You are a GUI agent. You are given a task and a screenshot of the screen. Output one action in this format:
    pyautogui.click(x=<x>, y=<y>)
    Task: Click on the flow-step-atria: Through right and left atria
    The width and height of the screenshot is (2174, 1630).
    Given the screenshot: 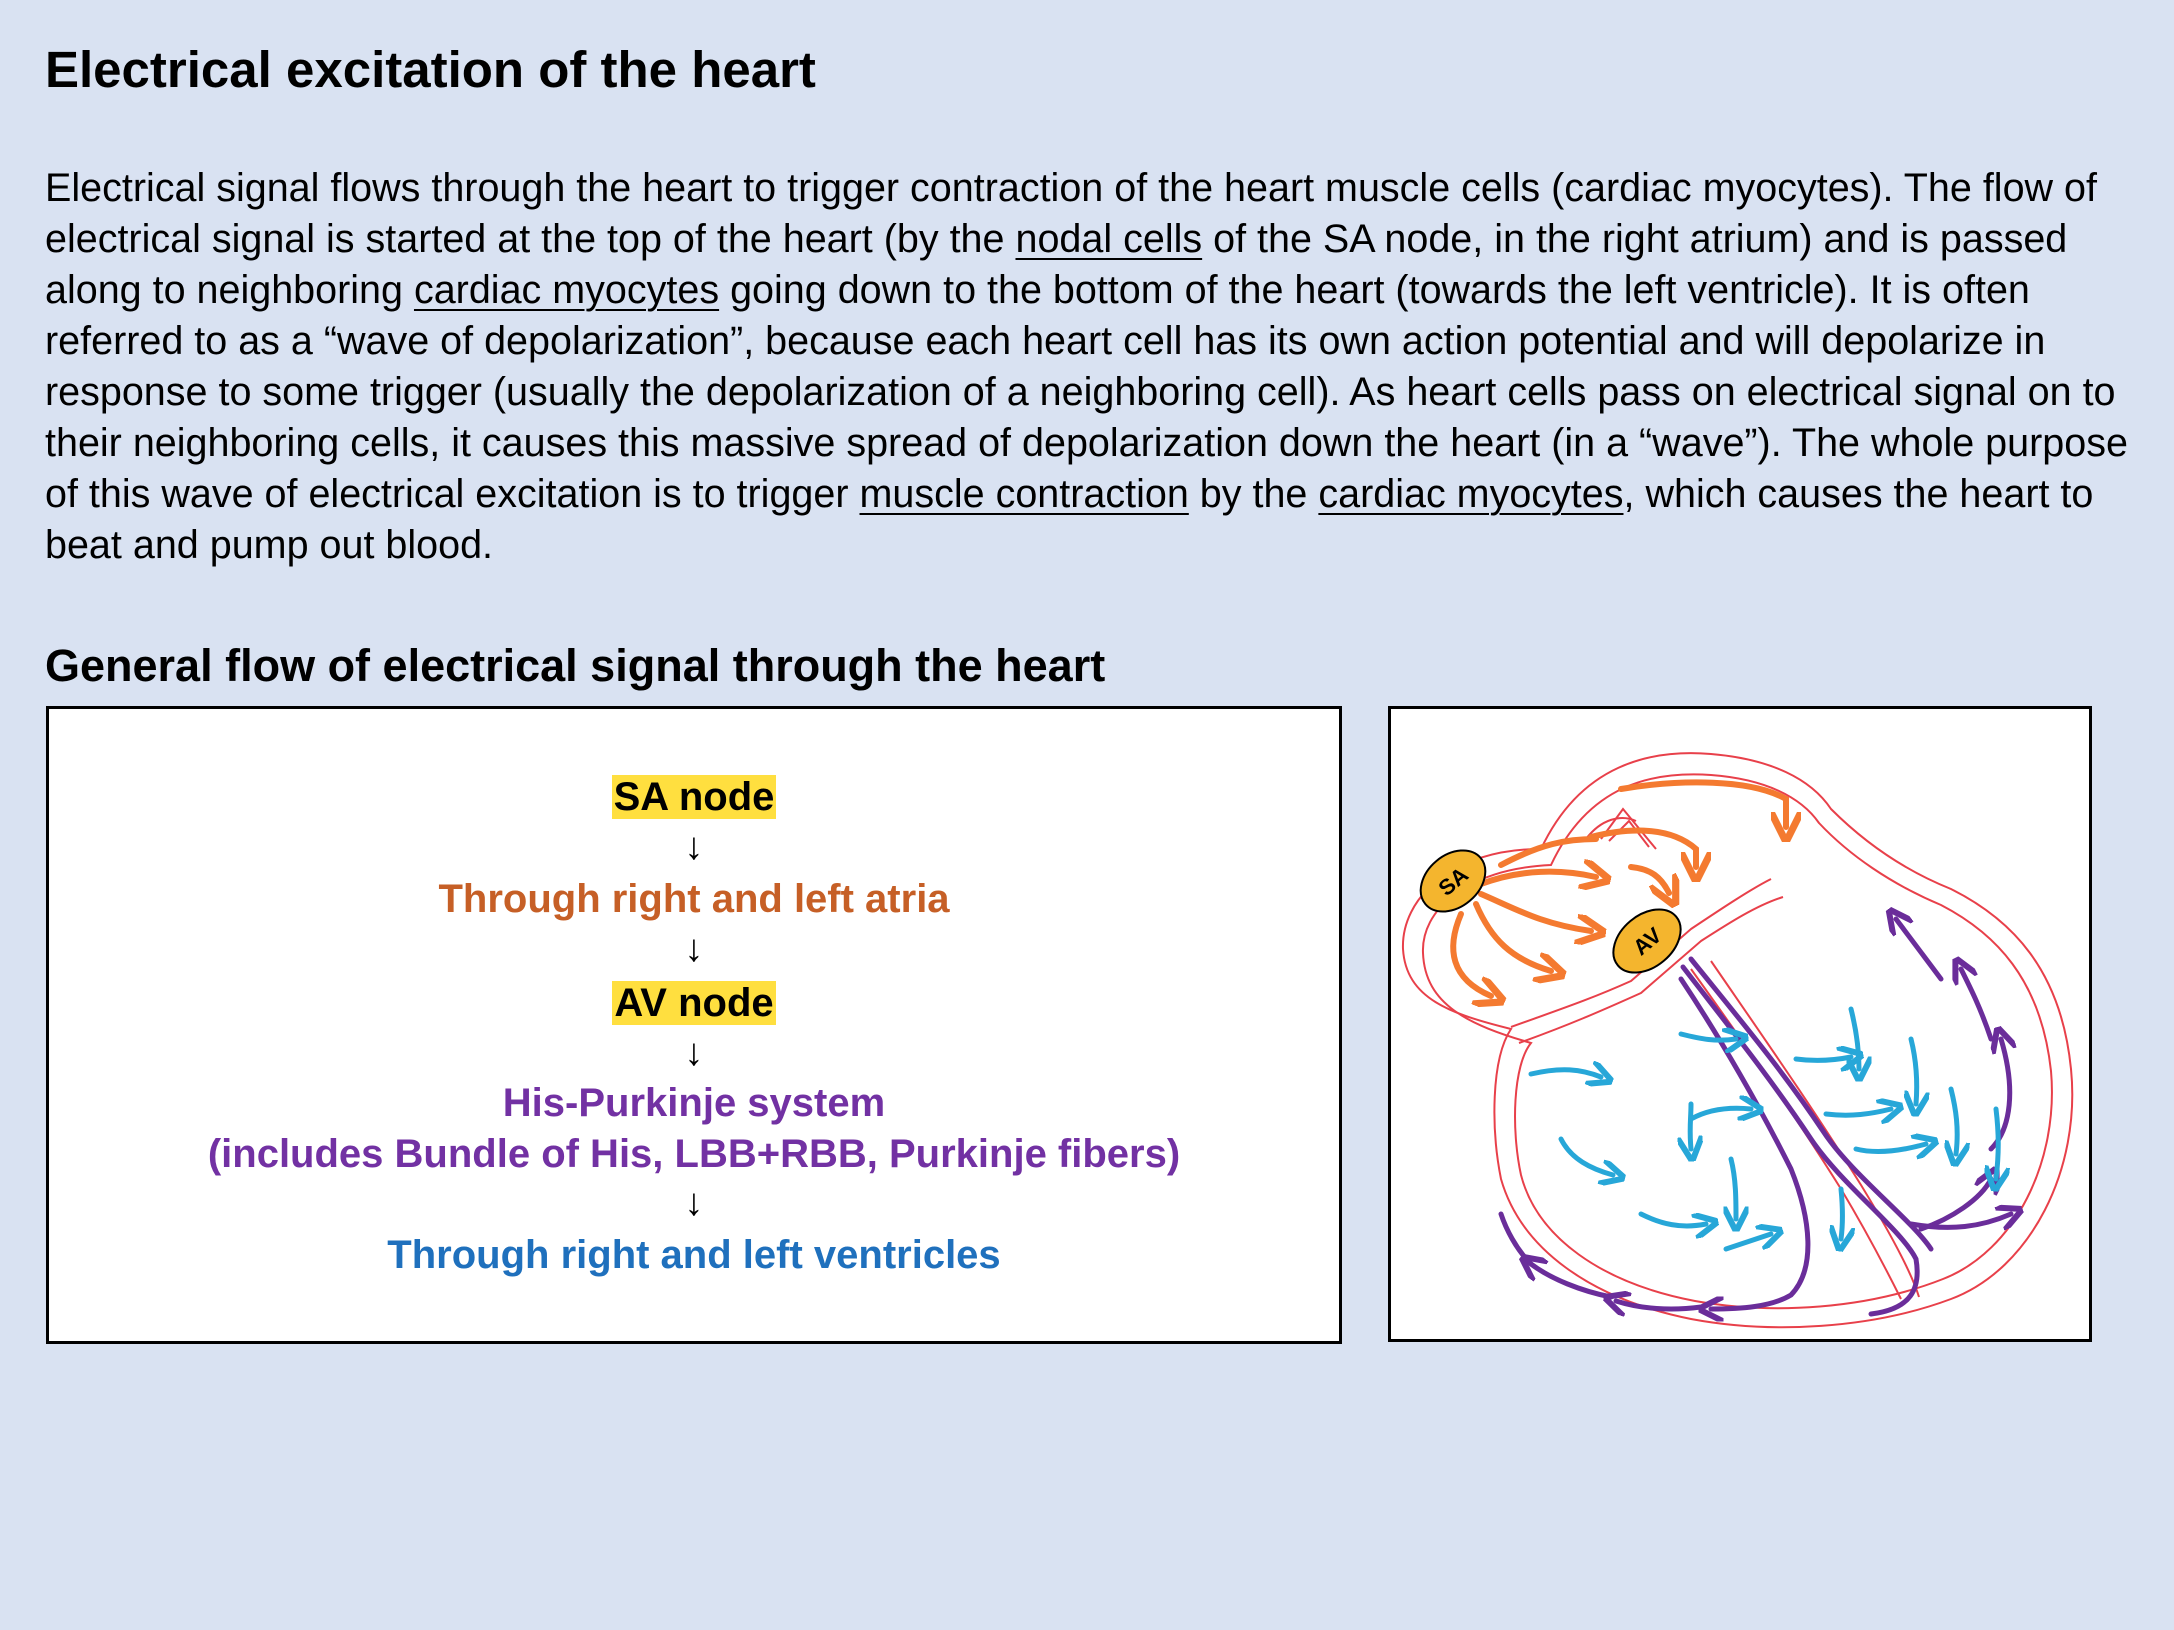 What is the action you would take?
    pyautogui.click(x=694, y=899)
    